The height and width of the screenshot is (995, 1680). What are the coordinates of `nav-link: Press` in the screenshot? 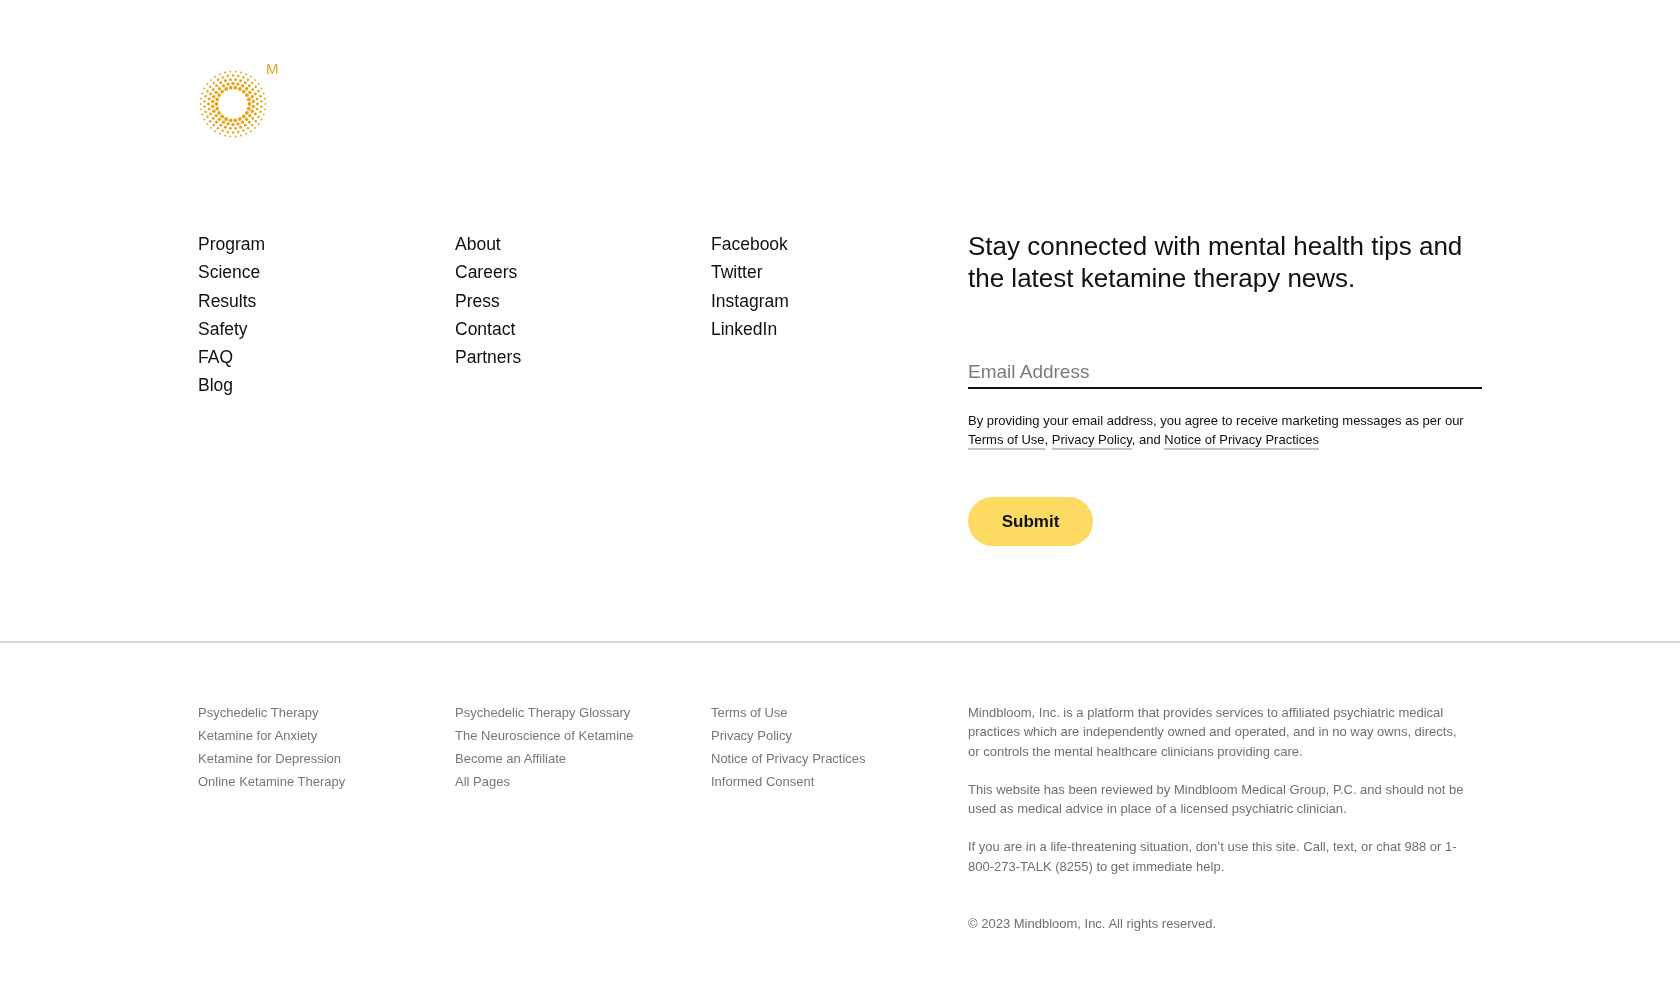 It's located at (477, 300).